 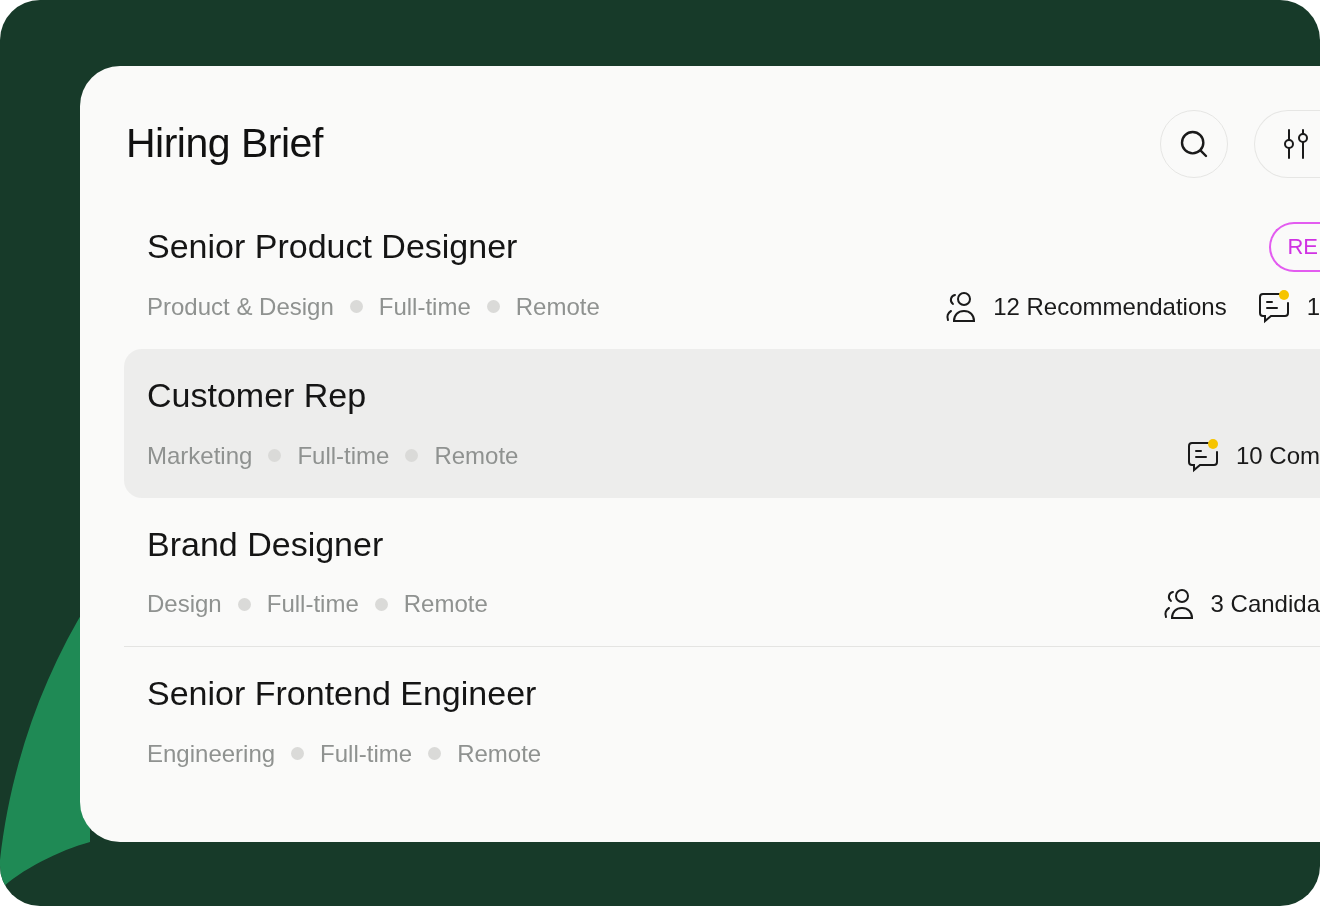 I want to click on job-row: Brand Designer Design Full-time Remote 3 Candida, so click(x=722, y=572).